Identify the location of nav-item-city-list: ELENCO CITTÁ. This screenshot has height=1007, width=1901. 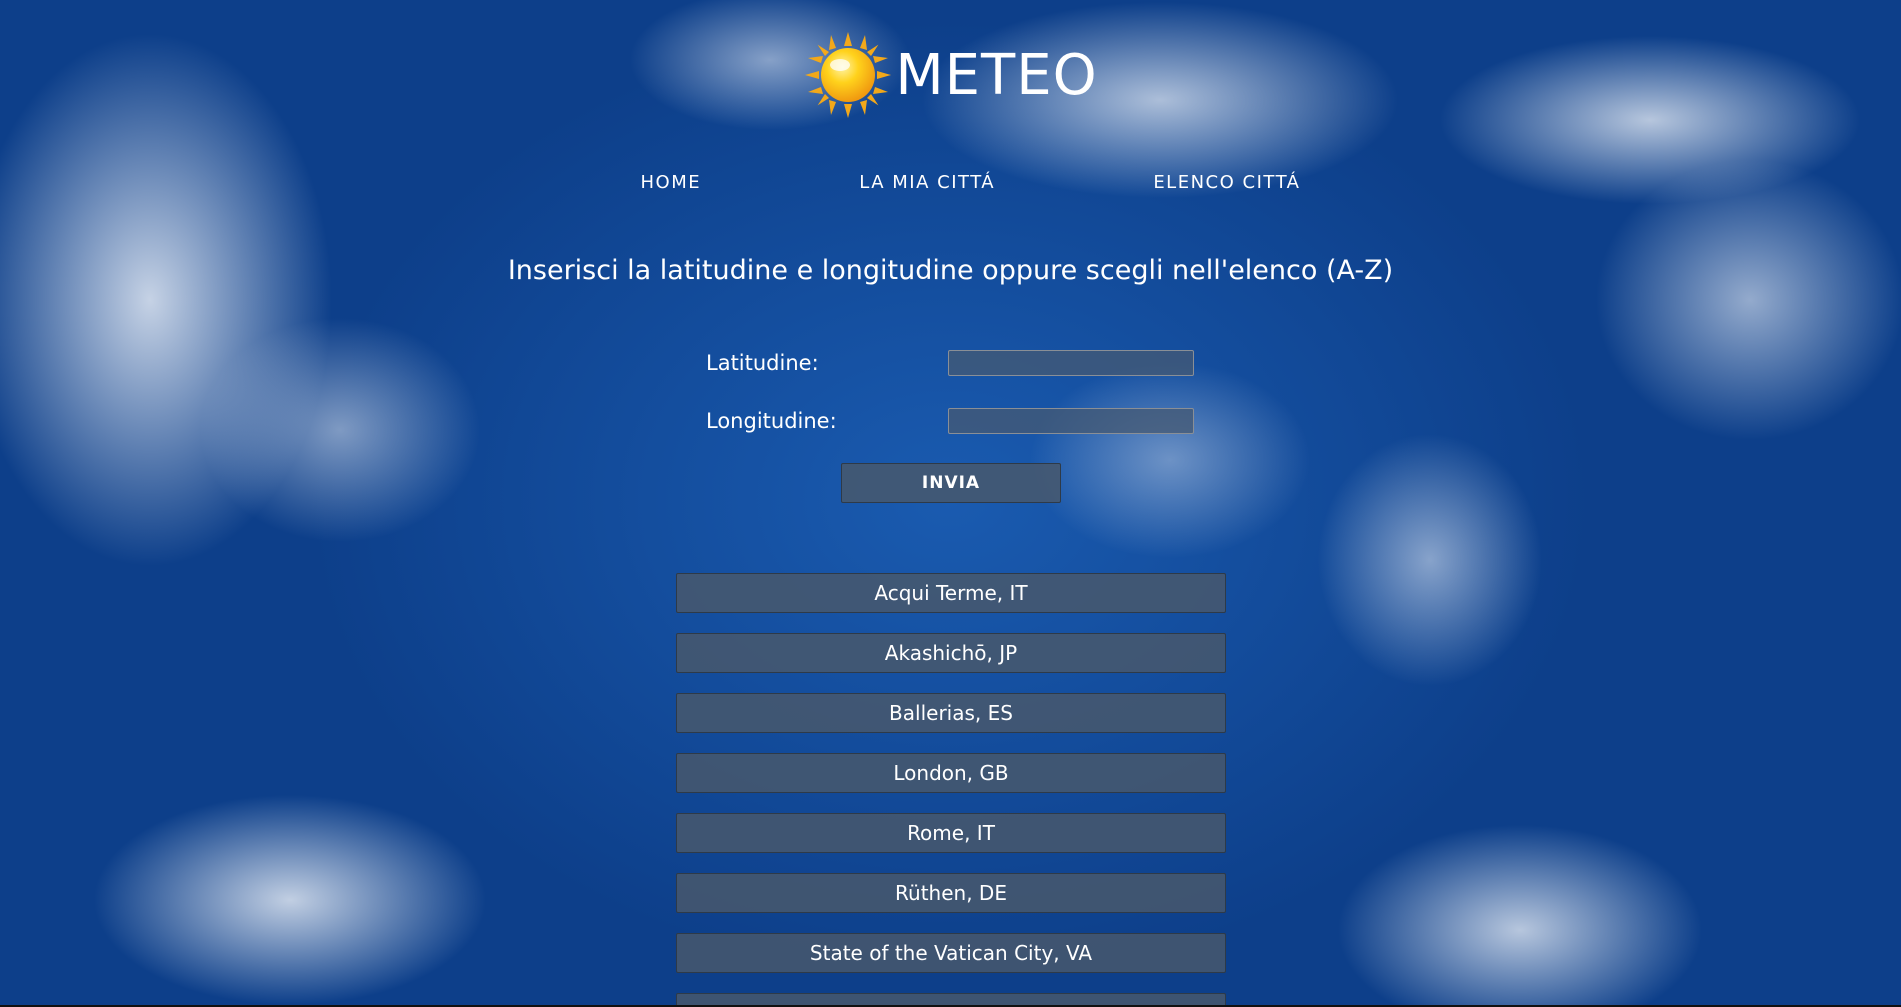
(1226, 182).